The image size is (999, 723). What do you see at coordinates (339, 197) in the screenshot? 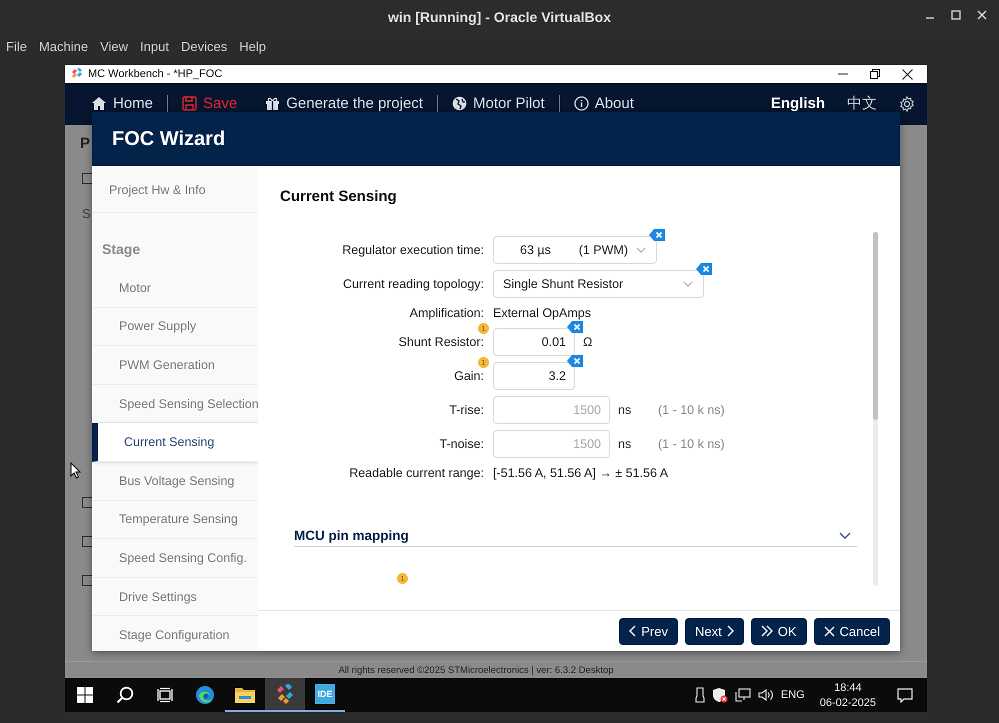
I see `page-title: Current Sensing` at bounding box center [339, 197].